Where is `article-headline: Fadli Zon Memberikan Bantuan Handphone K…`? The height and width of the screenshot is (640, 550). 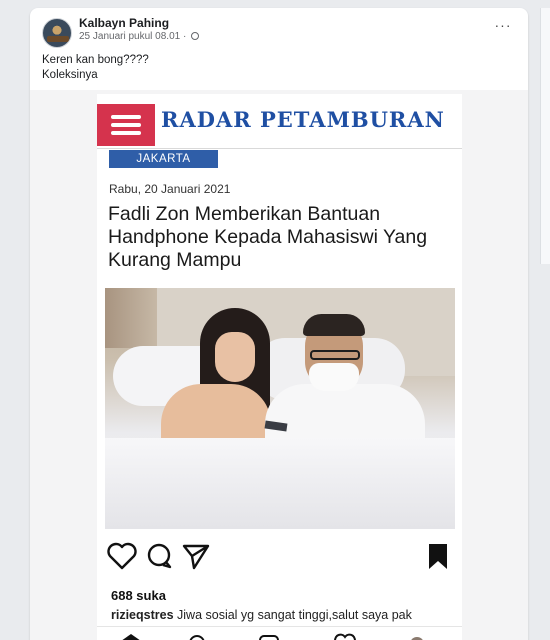 article-headline: Fadli Zon Memberikan Bantuan Handphone K… is located at coordinates (268, 237).